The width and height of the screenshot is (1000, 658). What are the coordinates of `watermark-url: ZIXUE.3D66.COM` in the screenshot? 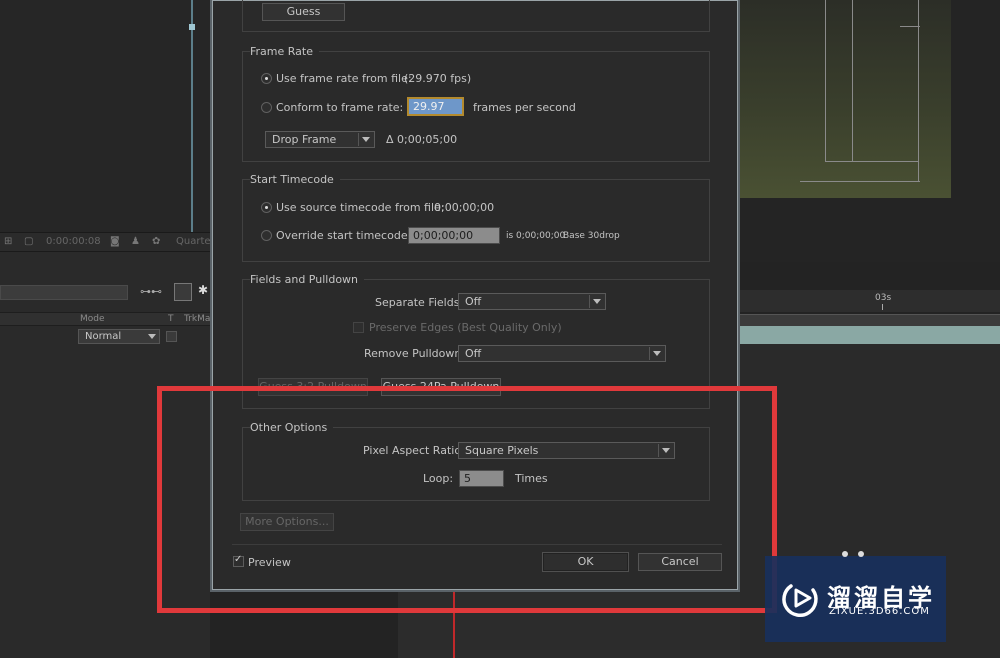 It's located at (879, 611).